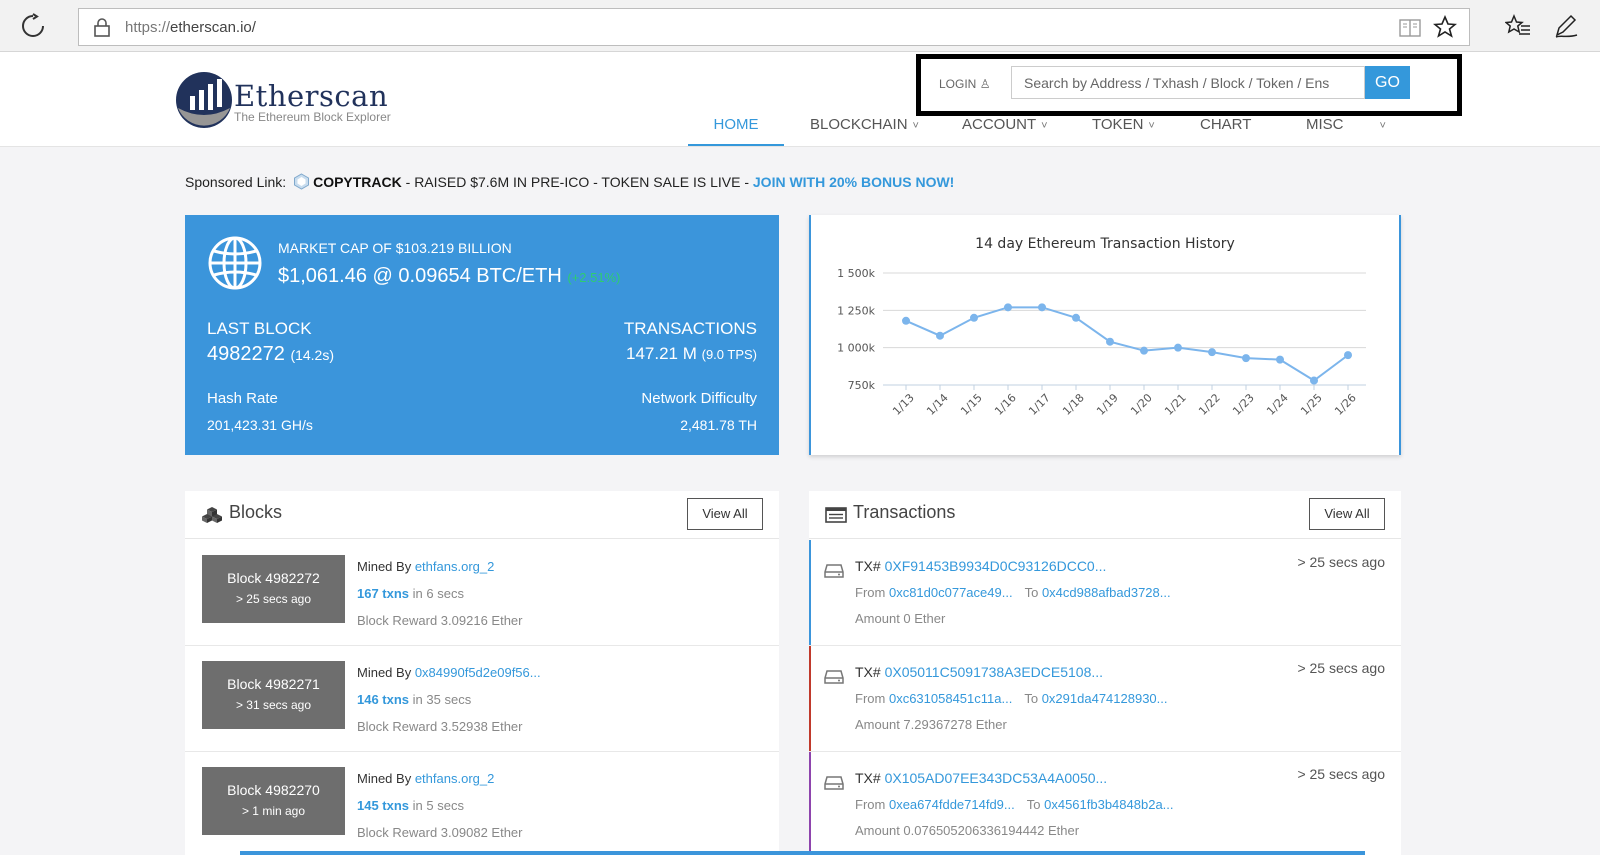  What do you see at coordinates (1566, 26) in the screenshot?
I see `web-note-pen-icon` at bounding box center [1566, 26].